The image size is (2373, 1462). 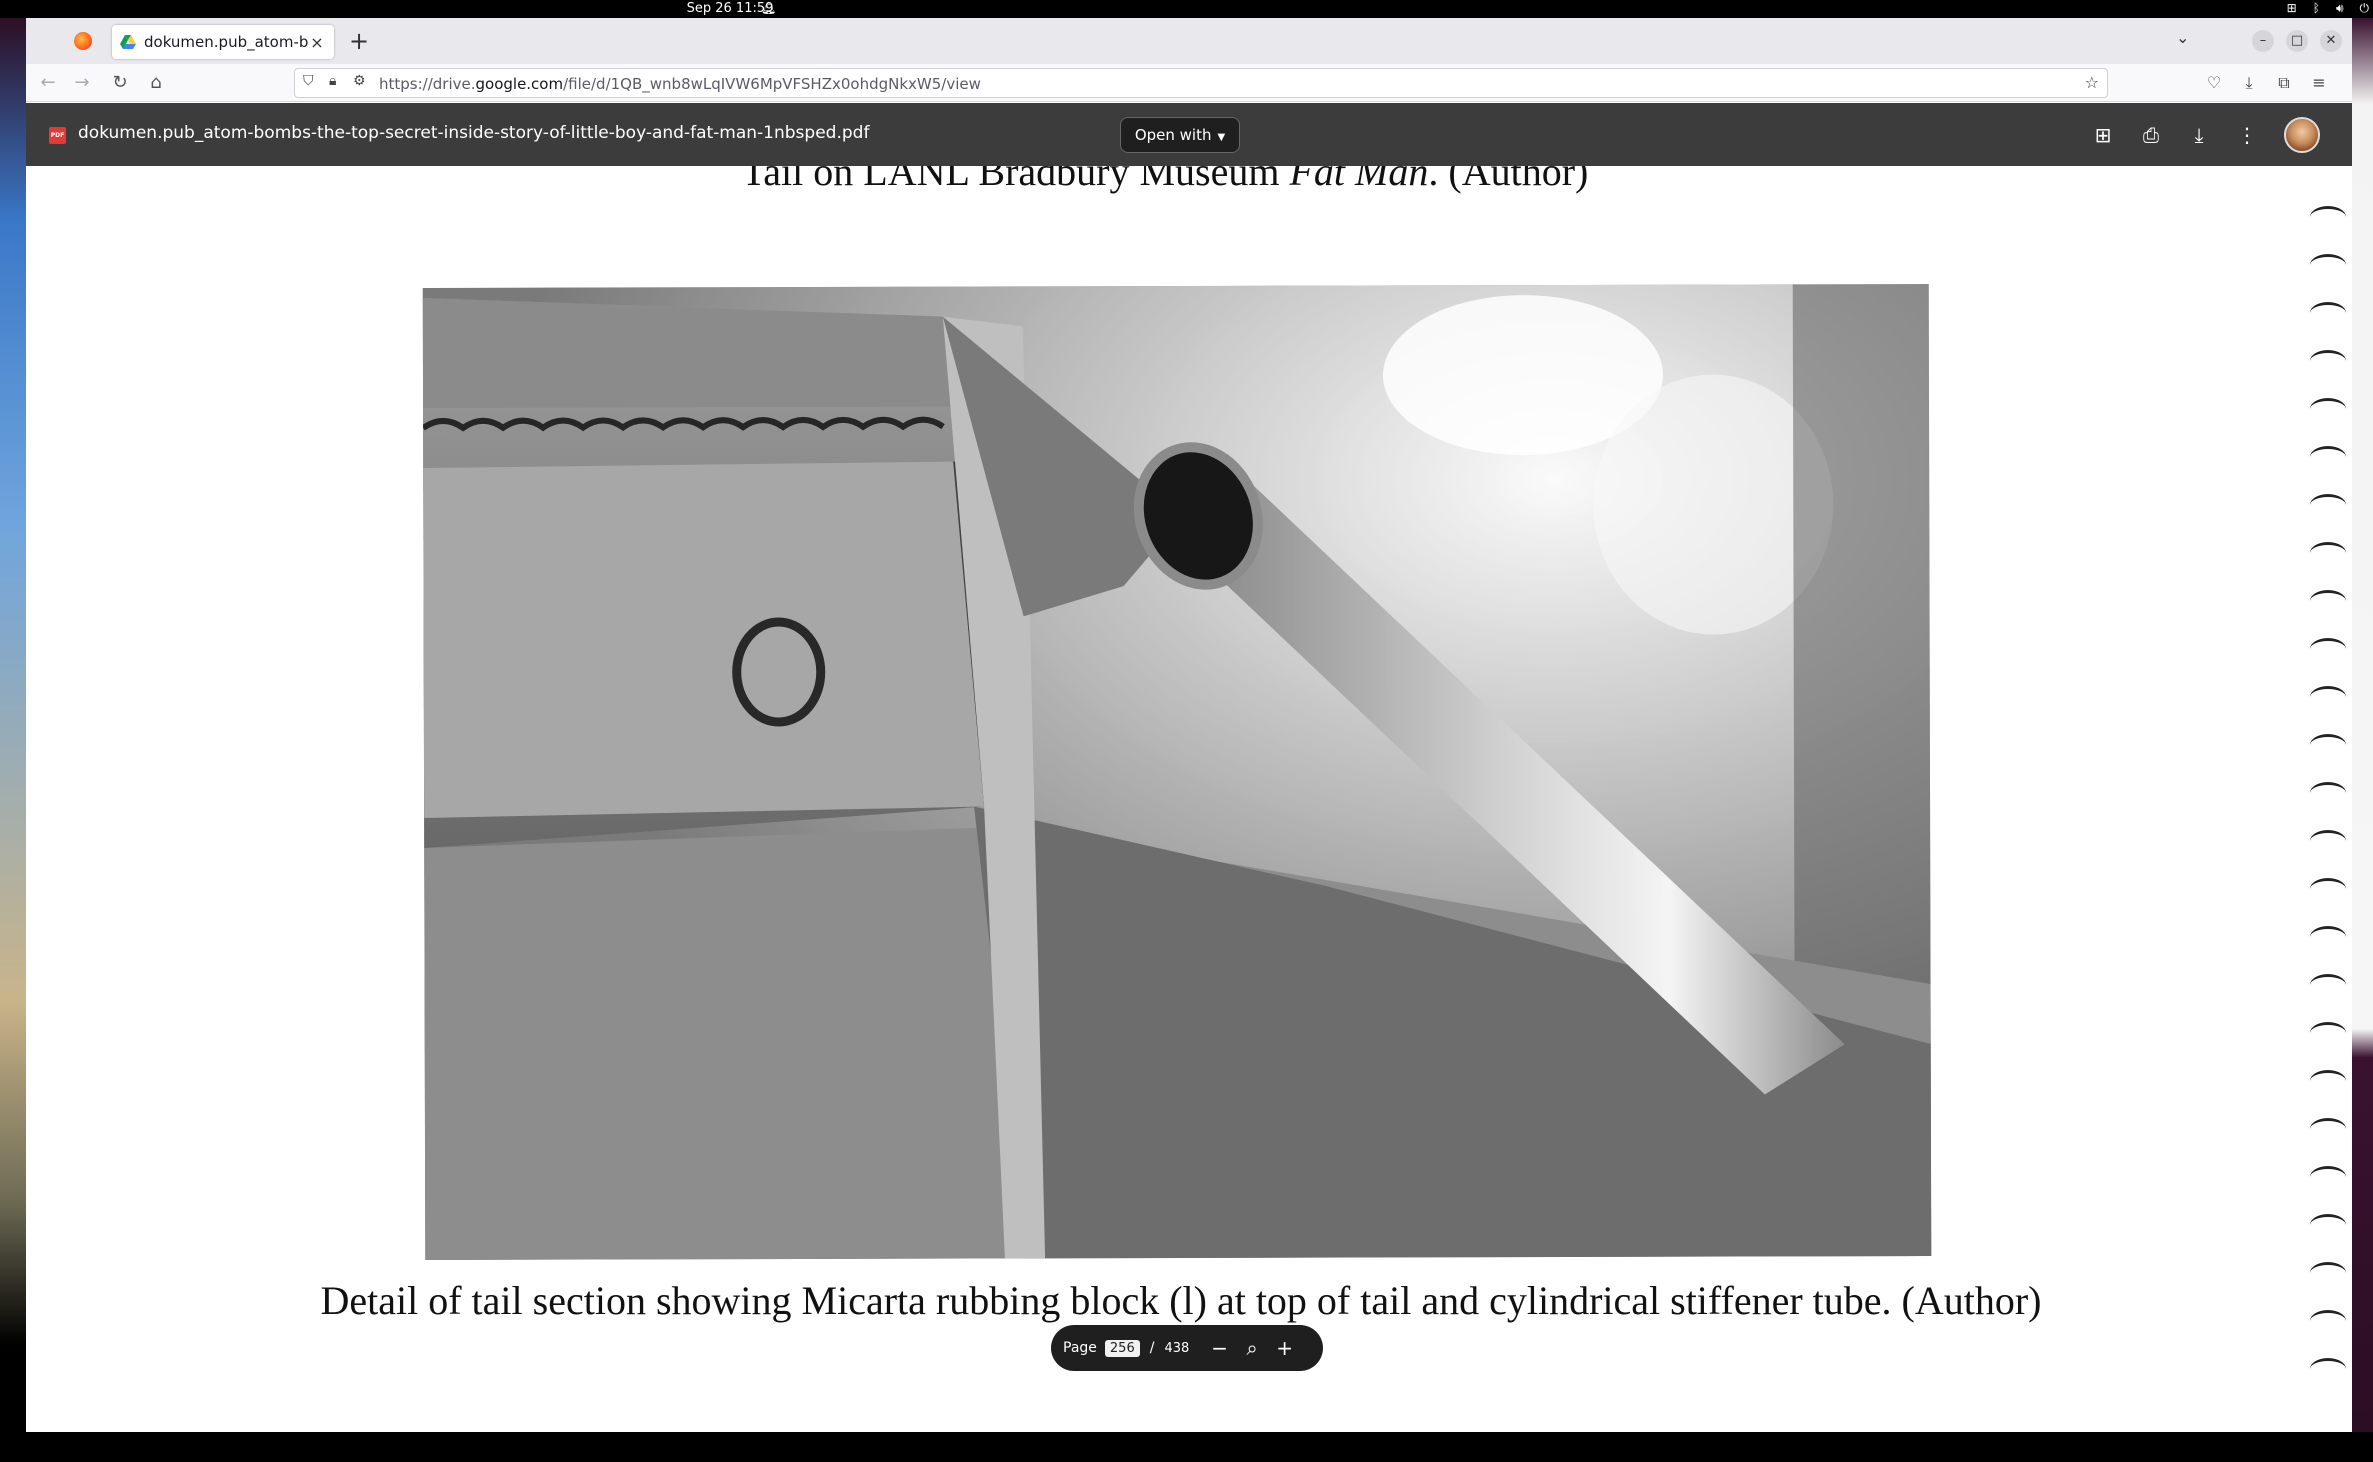 I want to click on permissions-icon: ⚙, so click(x=359, y=81).